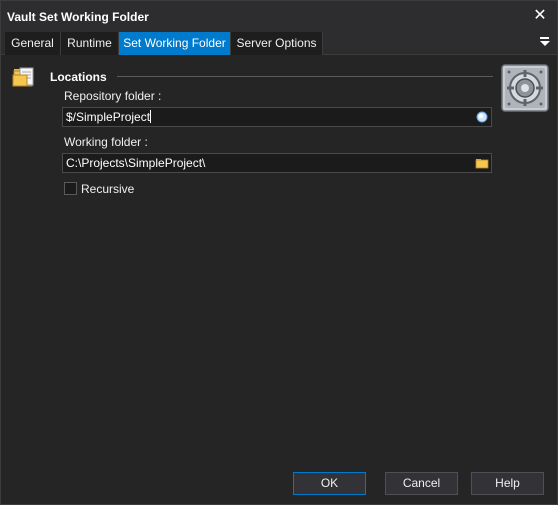  Describe the element at coordinates (482, 117) in the screenshot. I see `repository-browse-icon` at that location.